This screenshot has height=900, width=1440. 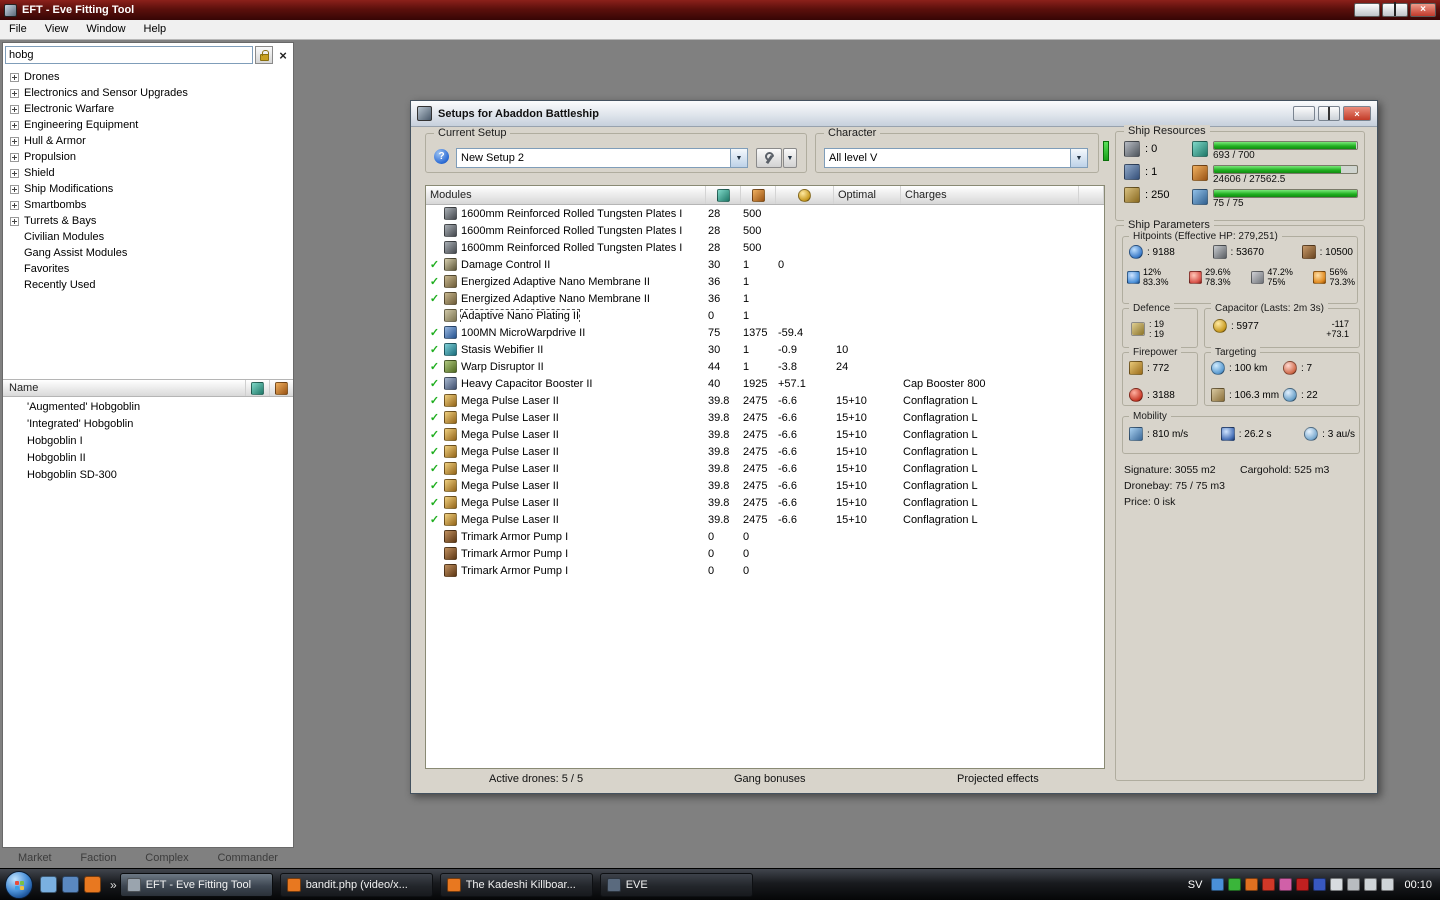 What do you see at coordinates (769, 158) in the screenshot?
I see `setup-tools-button` at bounding box center [769, 158].